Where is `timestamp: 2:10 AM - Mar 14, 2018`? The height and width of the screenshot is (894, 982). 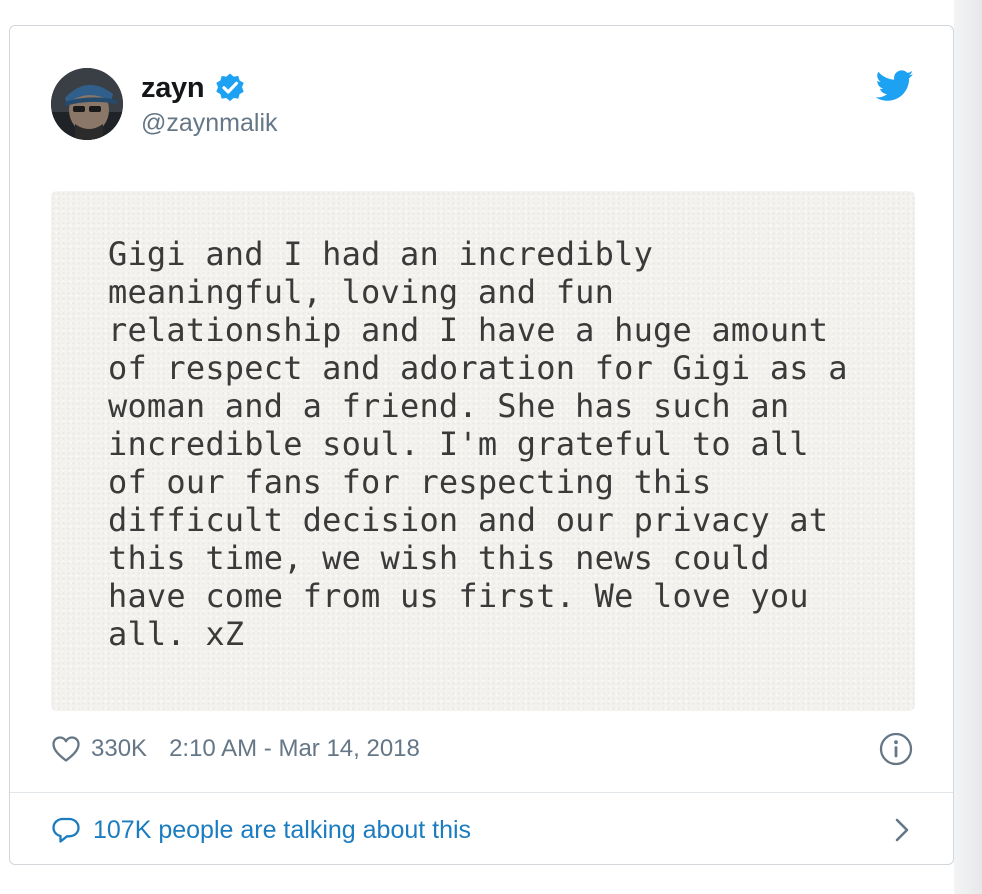 timestamp: 2:10 AM - Mar 14, 2018 is located at coordinates (294, 749).